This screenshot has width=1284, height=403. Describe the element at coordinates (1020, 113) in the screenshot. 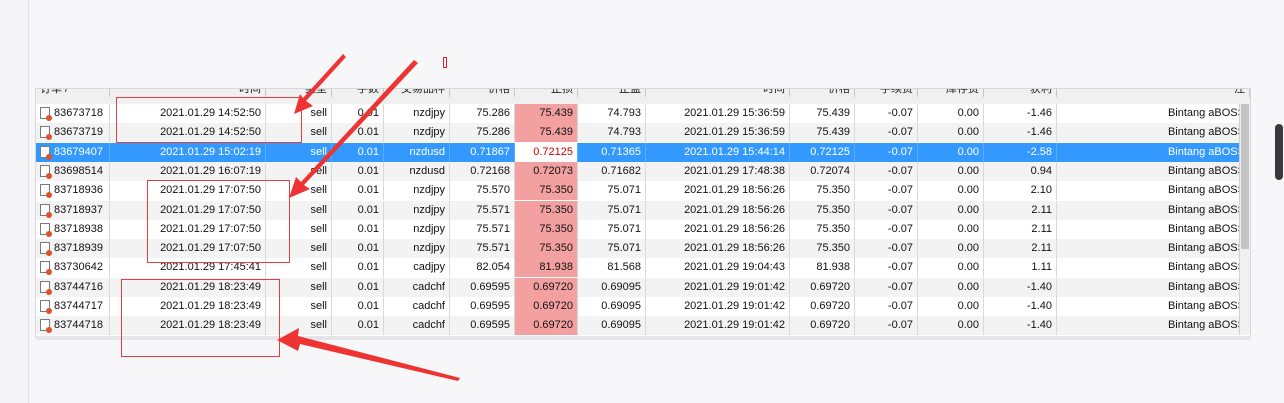

I see `profit-cell: -1.46` at that location.